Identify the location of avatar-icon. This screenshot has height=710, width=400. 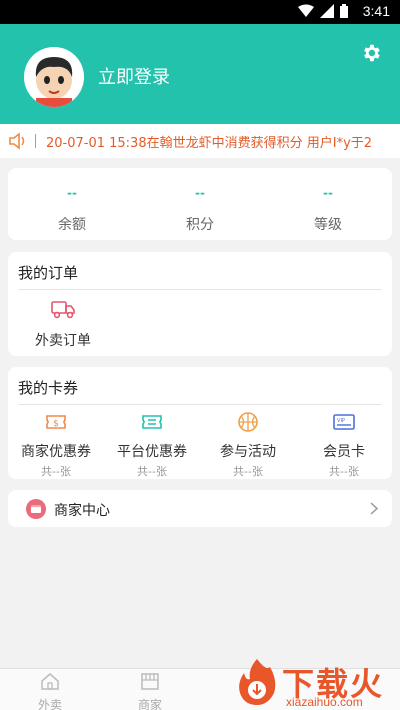
(54, 77).